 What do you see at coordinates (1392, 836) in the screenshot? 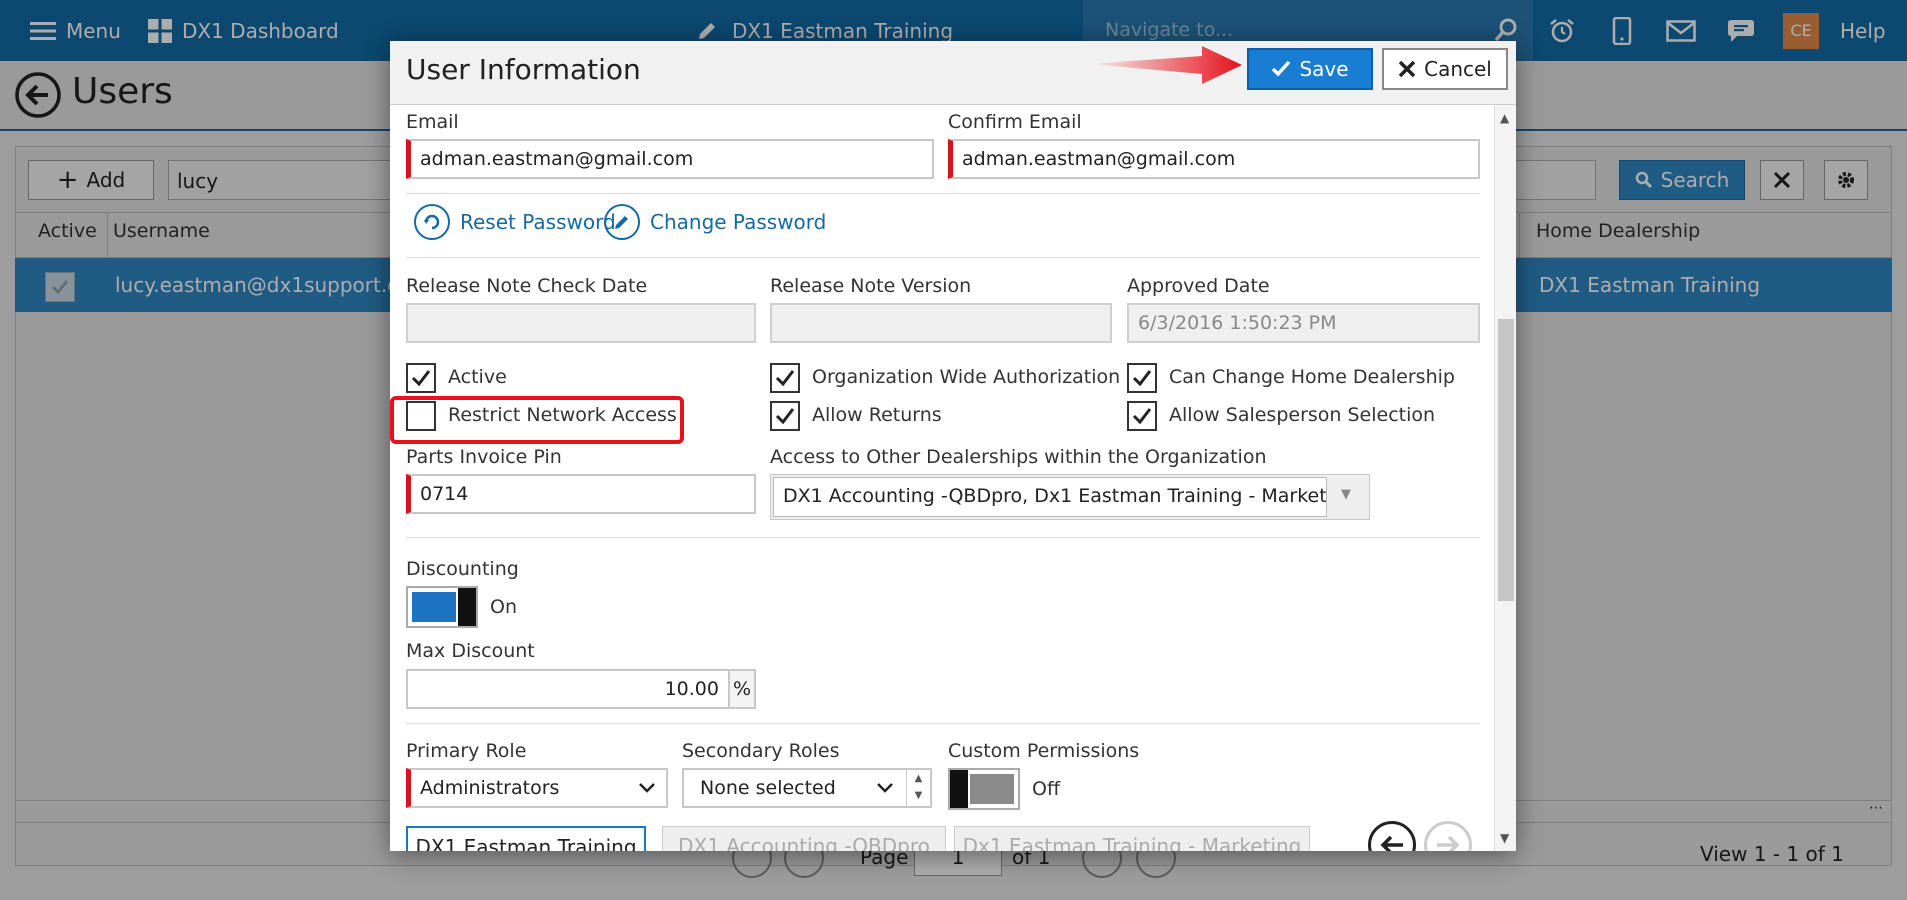
I see `tab-scroll-left-icon` at bounding box center [1392, 836].